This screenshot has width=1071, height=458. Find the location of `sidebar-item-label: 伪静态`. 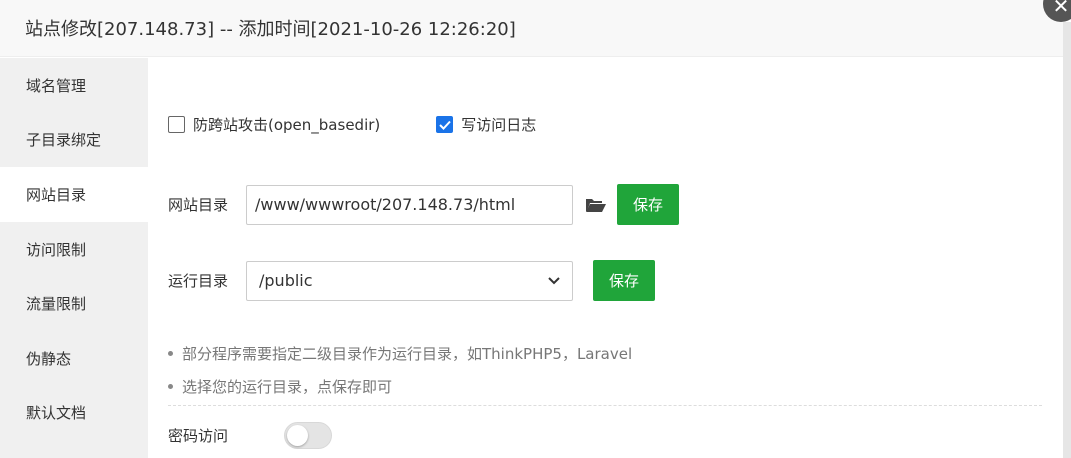

sidebar-item-label: 伪静态 is located at coordinates (49, 358).